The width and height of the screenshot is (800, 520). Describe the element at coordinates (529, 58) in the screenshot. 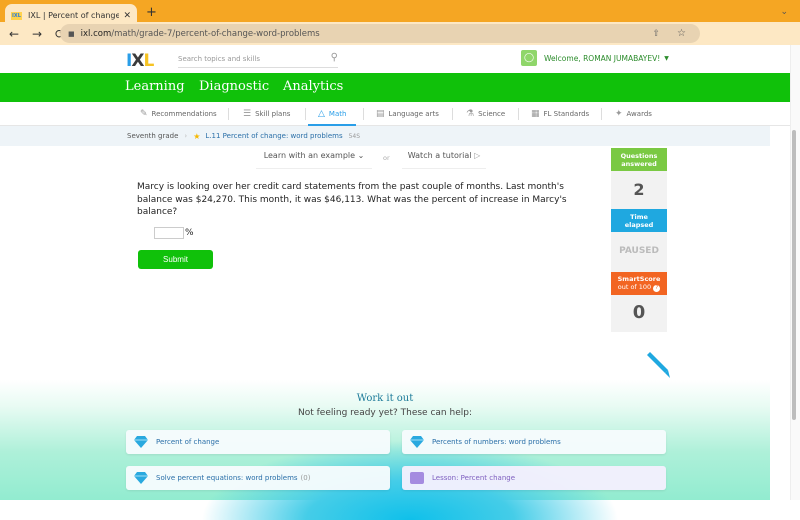

I see `user-avatar-icon: ◯` at that location.